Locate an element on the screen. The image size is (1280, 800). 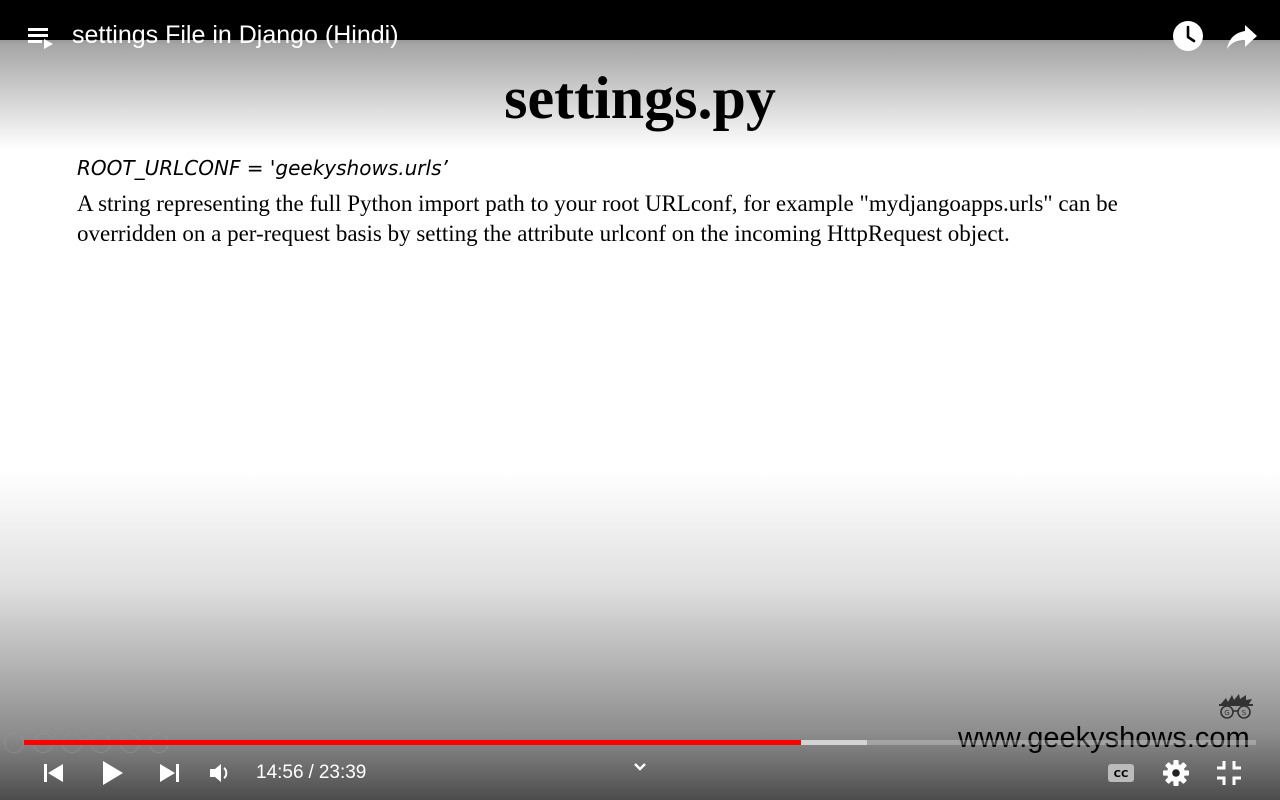
svg-text: G is located at coordinates (1226, 713).